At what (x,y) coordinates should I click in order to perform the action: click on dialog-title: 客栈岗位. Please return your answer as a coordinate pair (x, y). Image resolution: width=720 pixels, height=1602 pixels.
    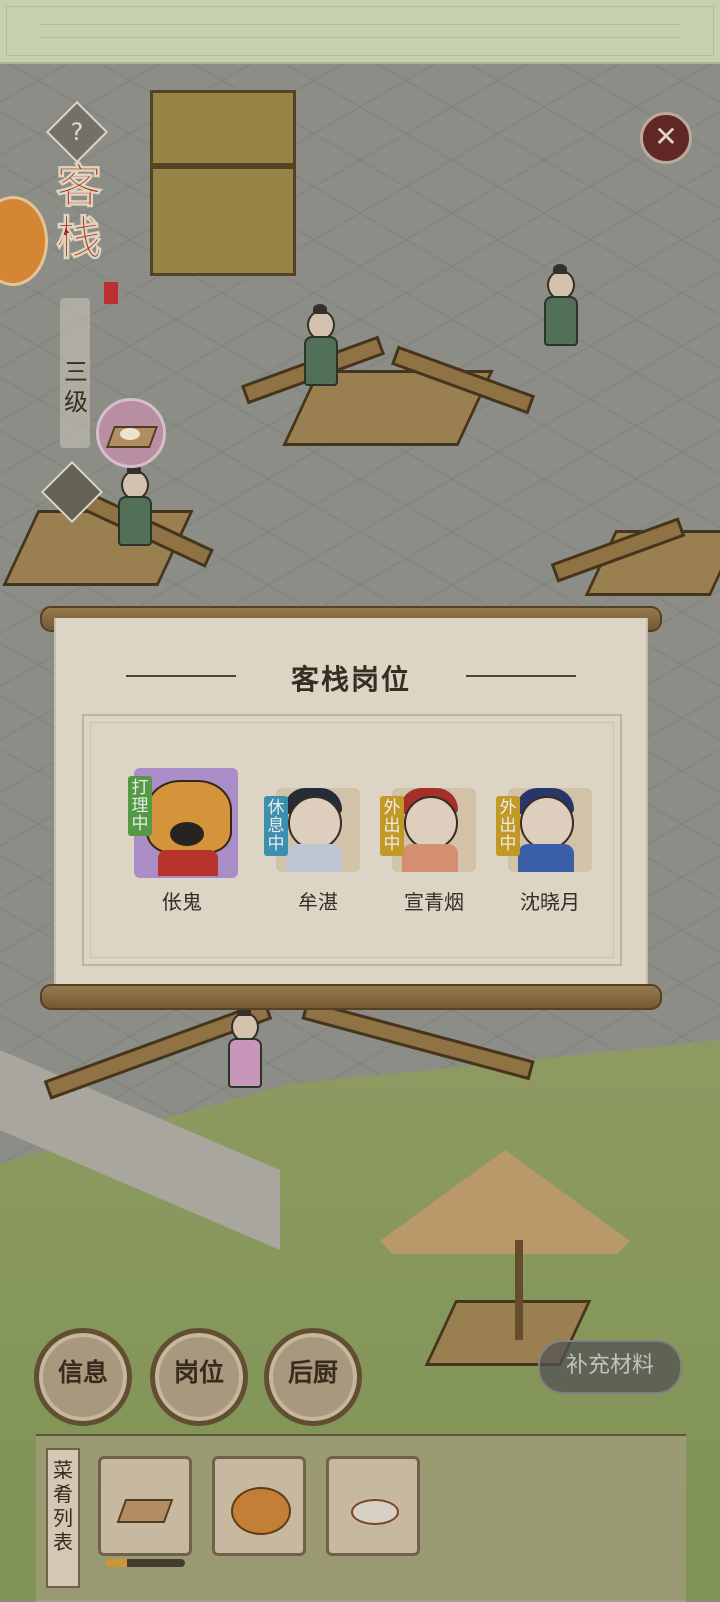
    Looking at the image, I should click on (350, 679).